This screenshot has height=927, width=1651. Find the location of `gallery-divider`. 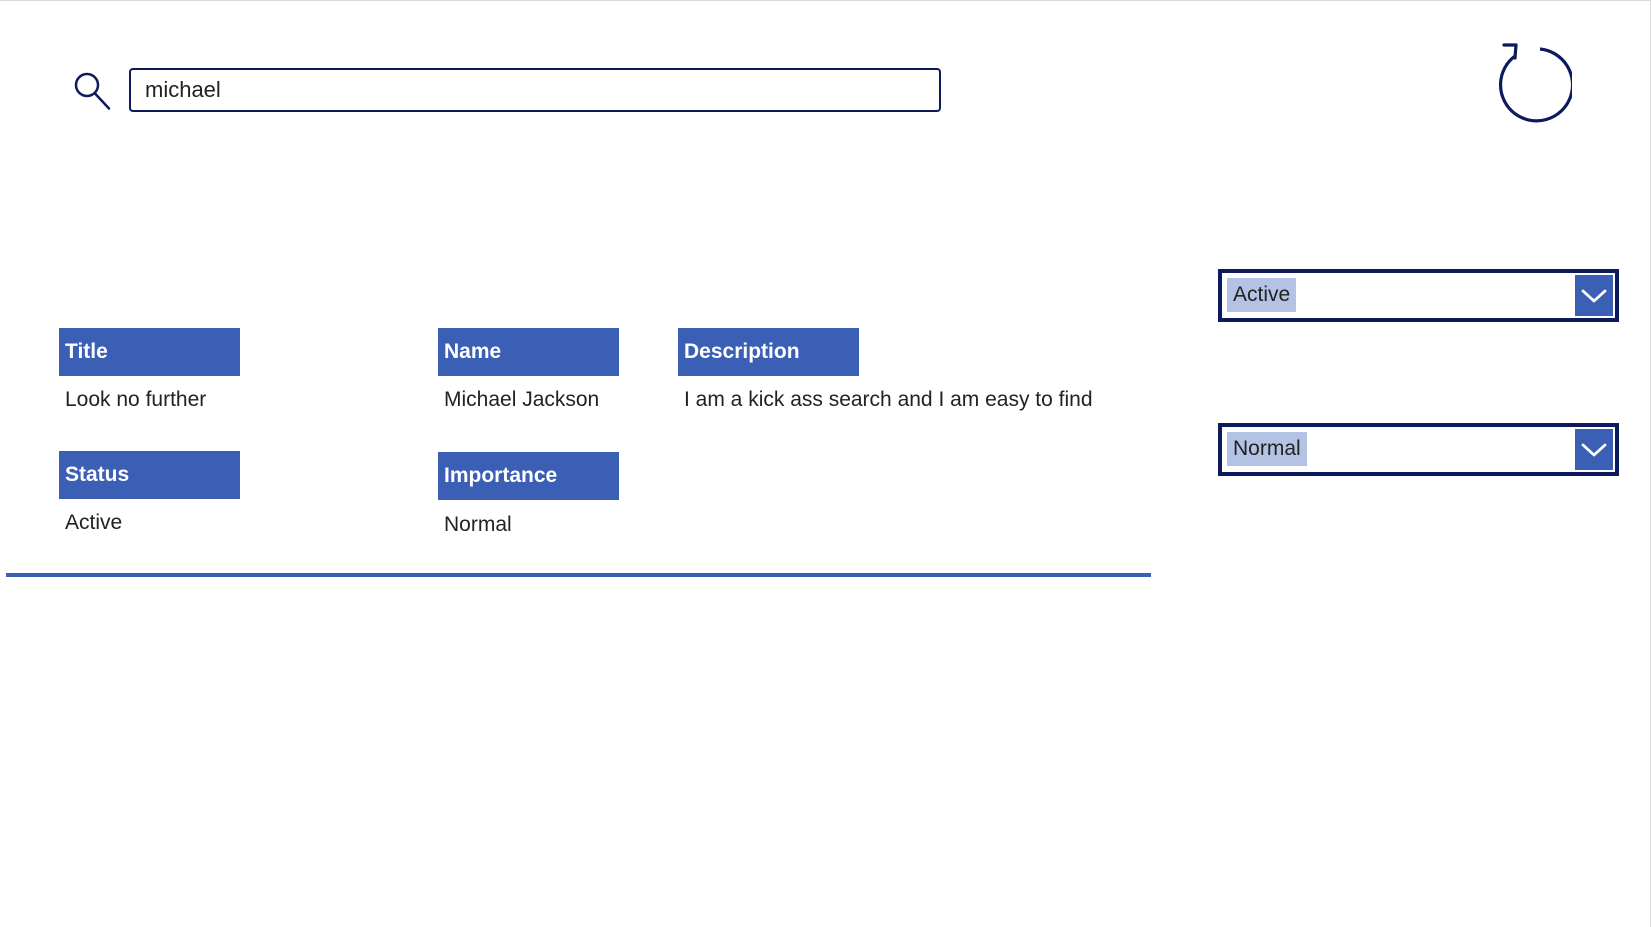

gallery-divider is located at coordinates (578, 575).